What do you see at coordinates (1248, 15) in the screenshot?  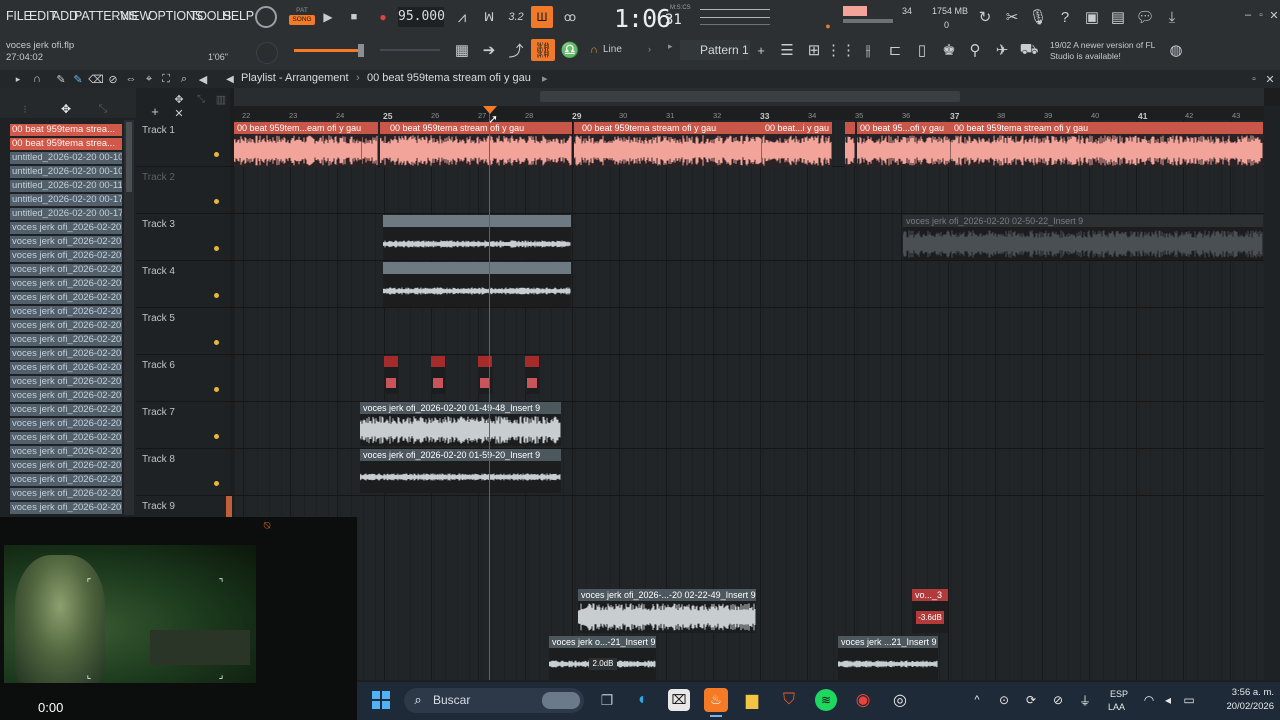 I see `minimize-icon: –` at bounding box center [1248, 15].